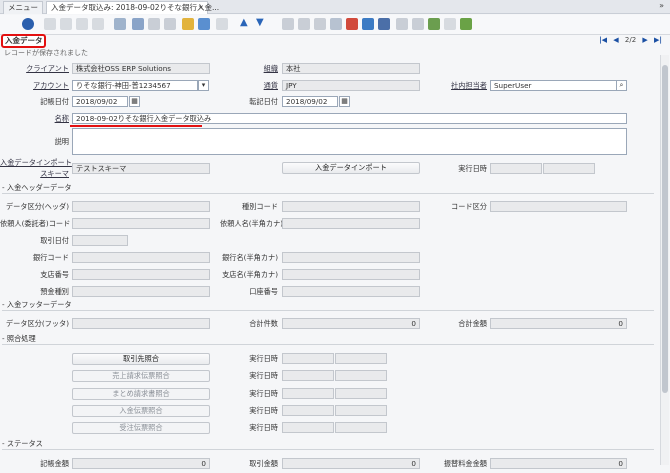  I want to click on match-summary-invoice-button: まとめ請求書照合, so click(141, 394).